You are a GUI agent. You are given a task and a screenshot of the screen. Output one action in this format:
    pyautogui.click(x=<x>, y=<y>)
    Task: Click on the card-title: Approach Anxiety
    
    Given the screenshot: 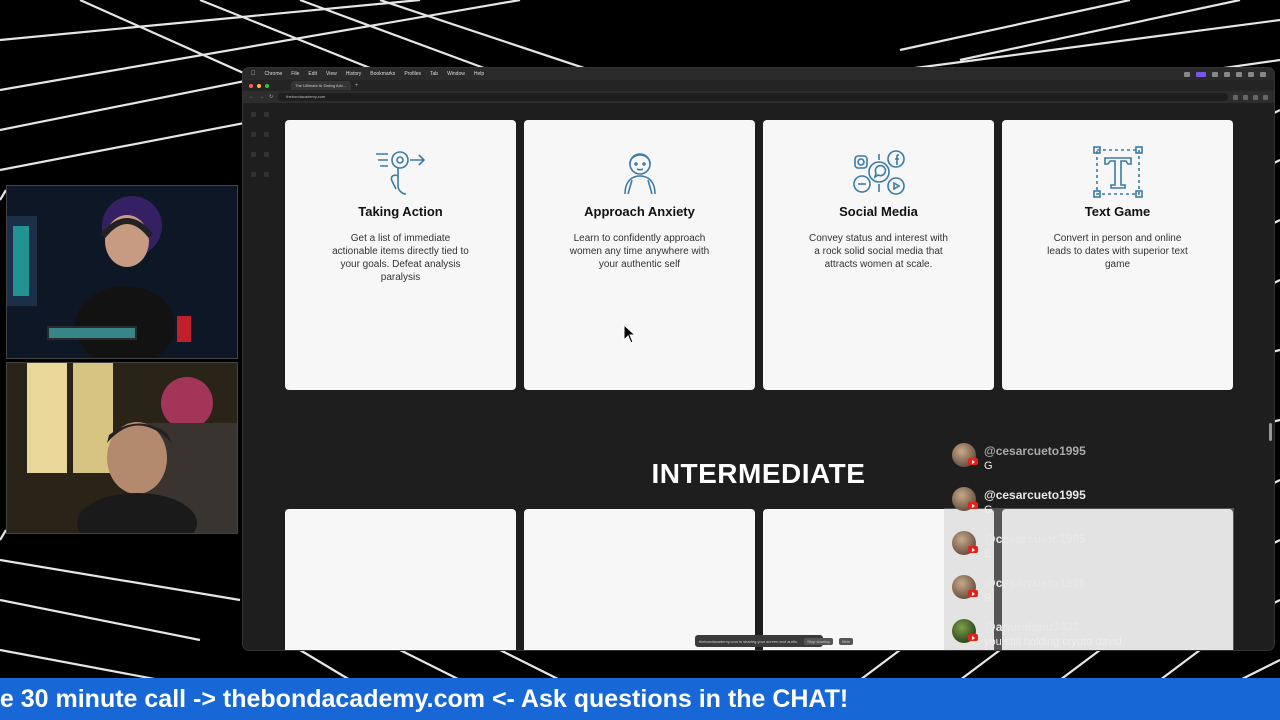 What is the action you would take?
    pyautogui.click(x=639, y=211)
    